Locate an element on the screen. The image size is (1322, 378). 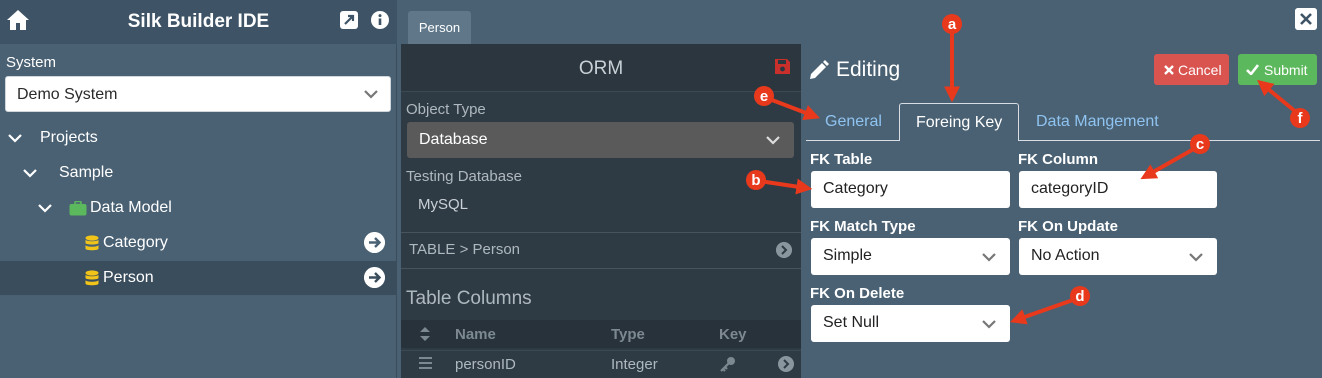
tab-divider is located at coordinates (1063, 140).